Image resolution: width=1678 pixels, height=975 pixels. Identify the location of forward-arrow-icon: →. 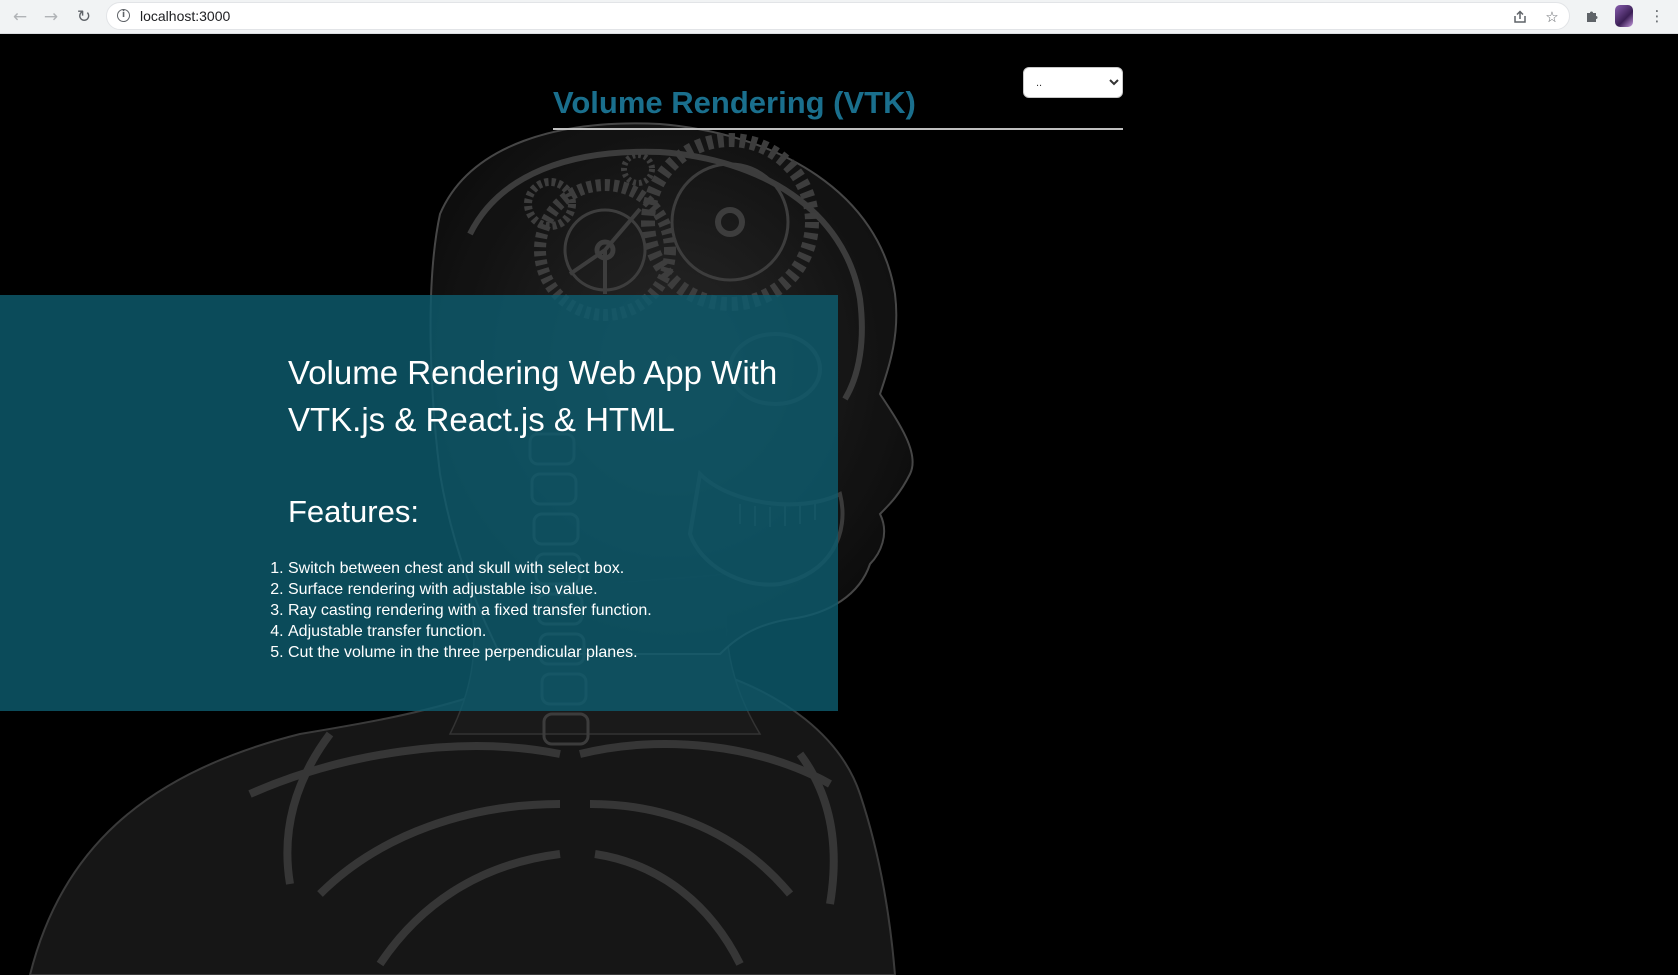
(51, 17).